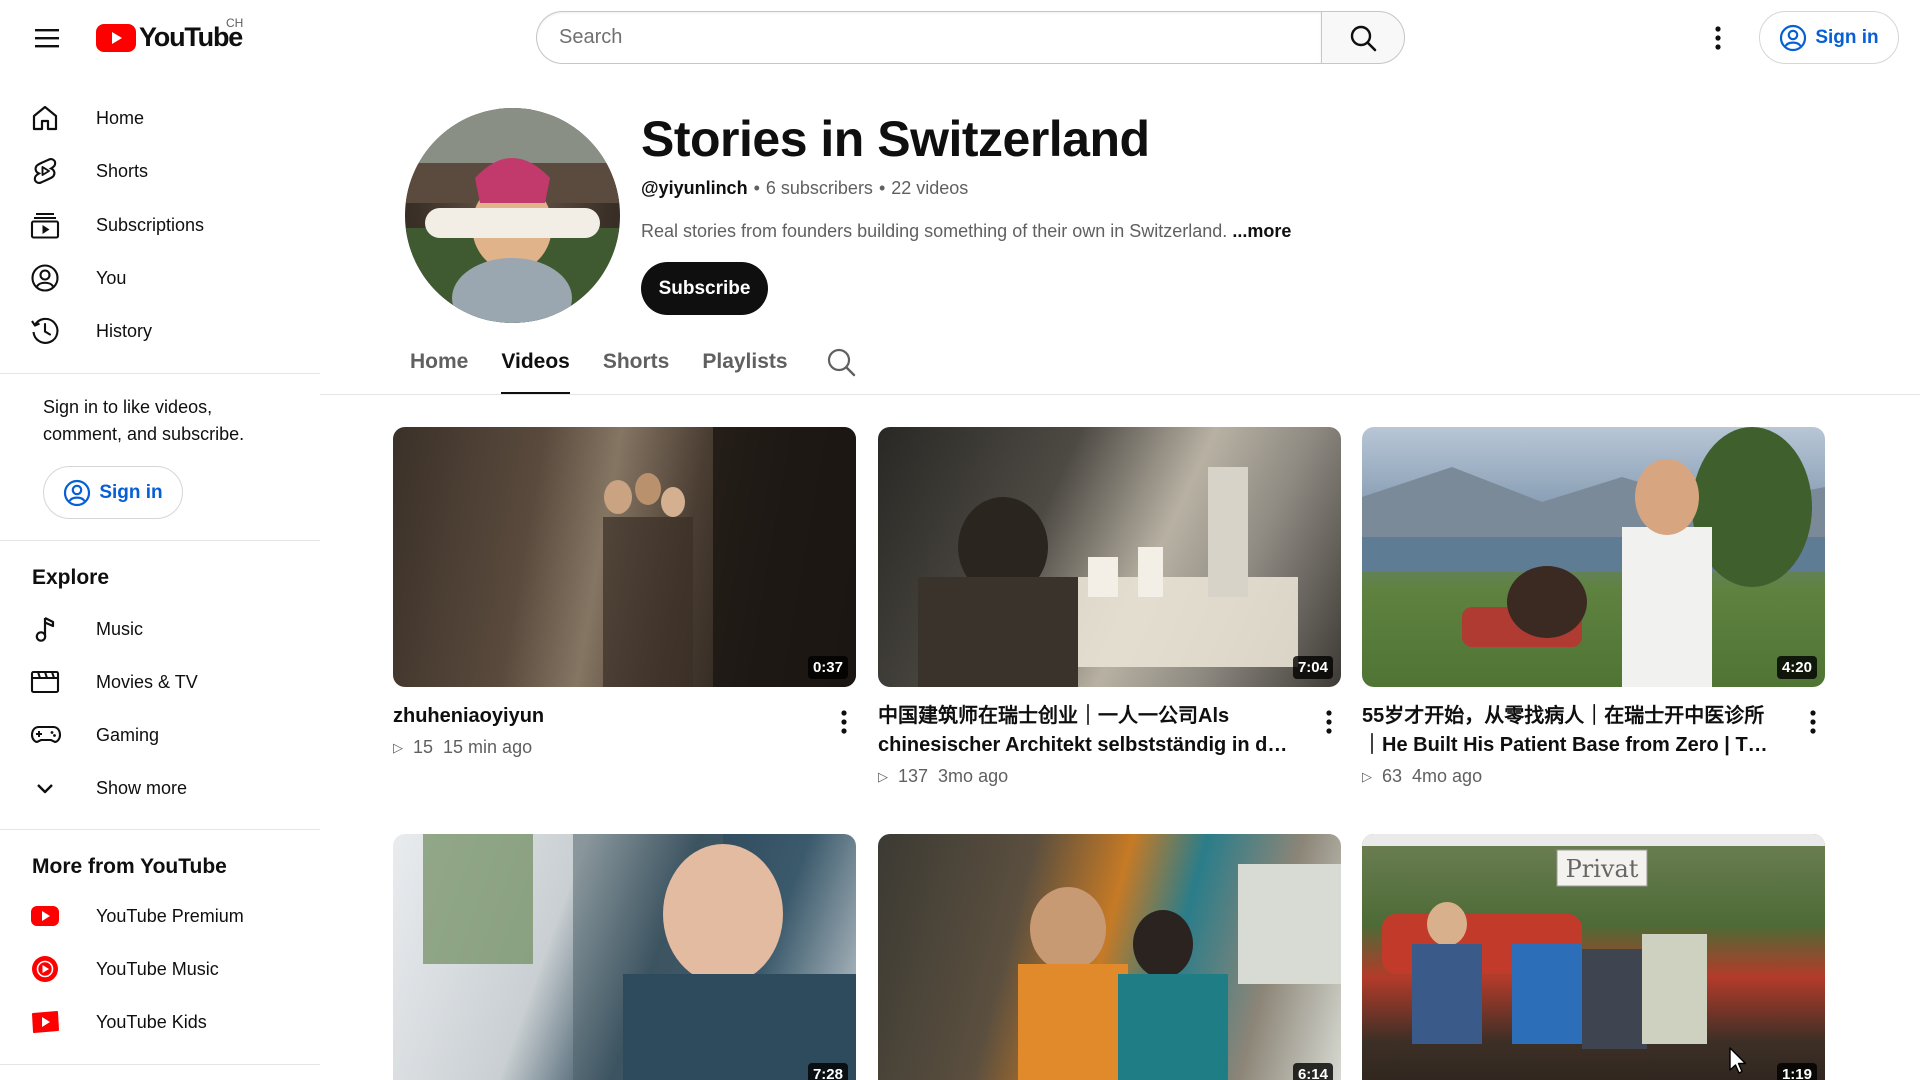 The width and height of the screenshot is (1920, 1080). What do you see at coordinates (1738, 1060) in the screenshot?
I see `mouse-cursor-icon` at bounding box center [1738, 1060].